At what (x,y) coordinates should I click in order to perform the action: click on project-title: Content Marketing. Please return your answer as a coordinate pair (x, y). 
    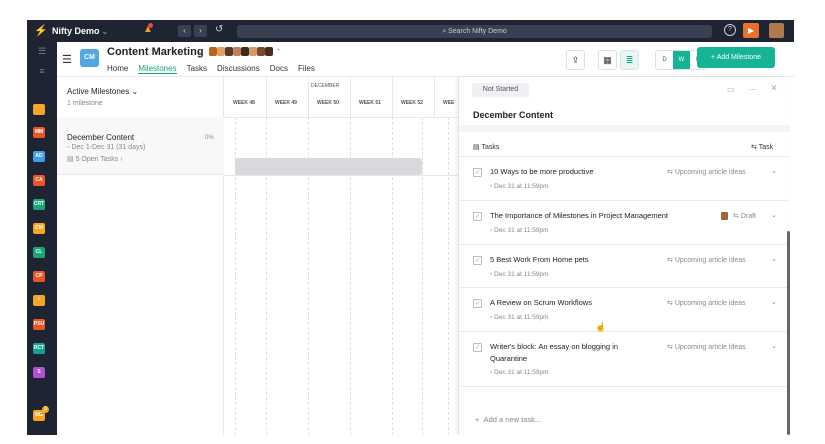
    Looking at the image, I should click on (155, 52).